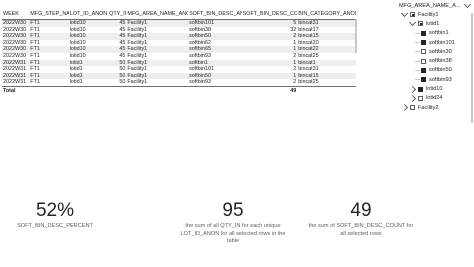  Describe the element at coordinates (200, 29) in the screenshot. I see `table-cell: softbin38` at that location.